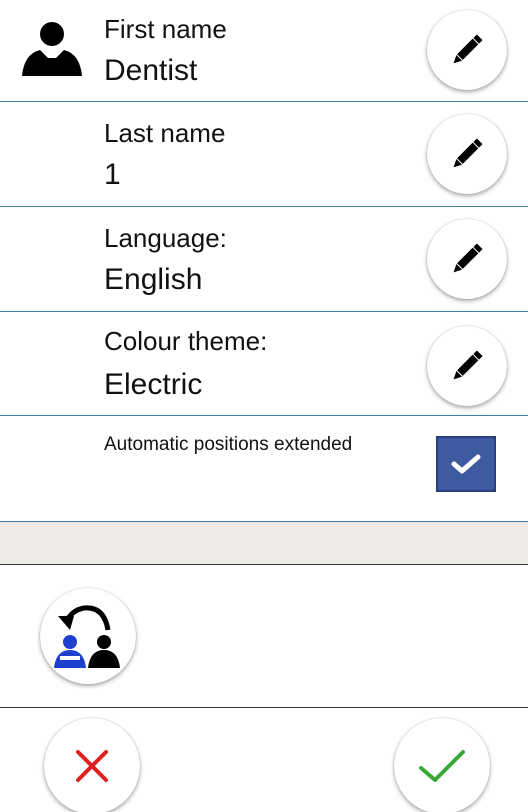  I want to click on user-icon, so click(52, 49).